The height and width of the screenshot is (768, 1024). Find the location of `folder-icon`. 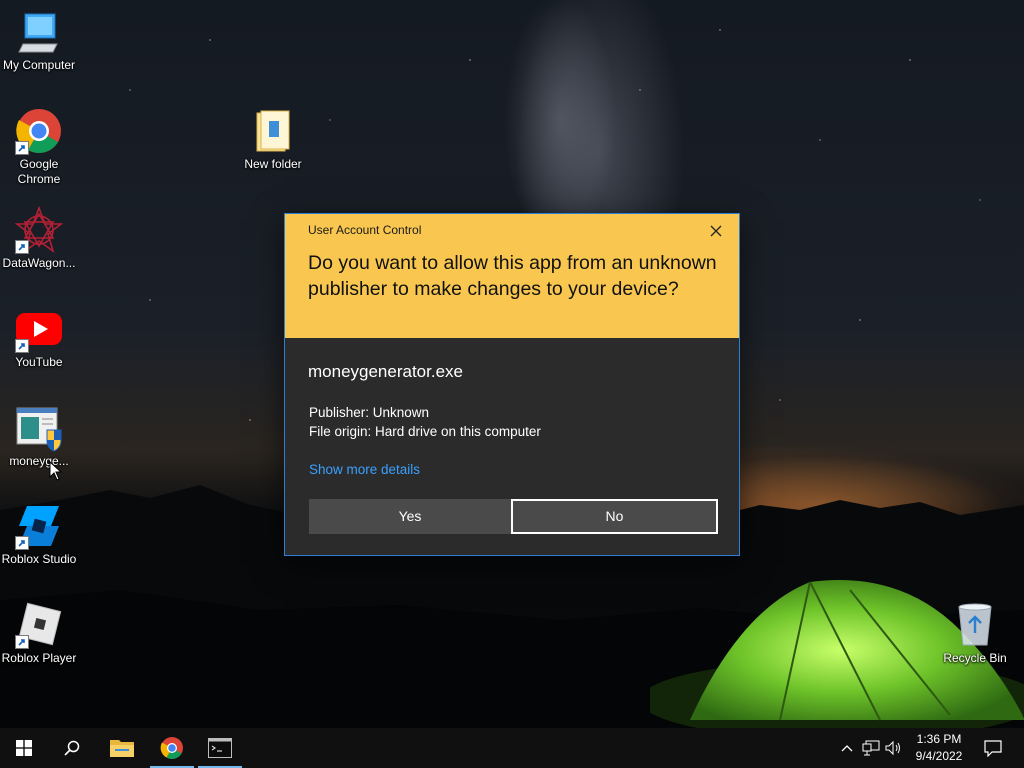

folder-icon is located at coordinates (273, 131).